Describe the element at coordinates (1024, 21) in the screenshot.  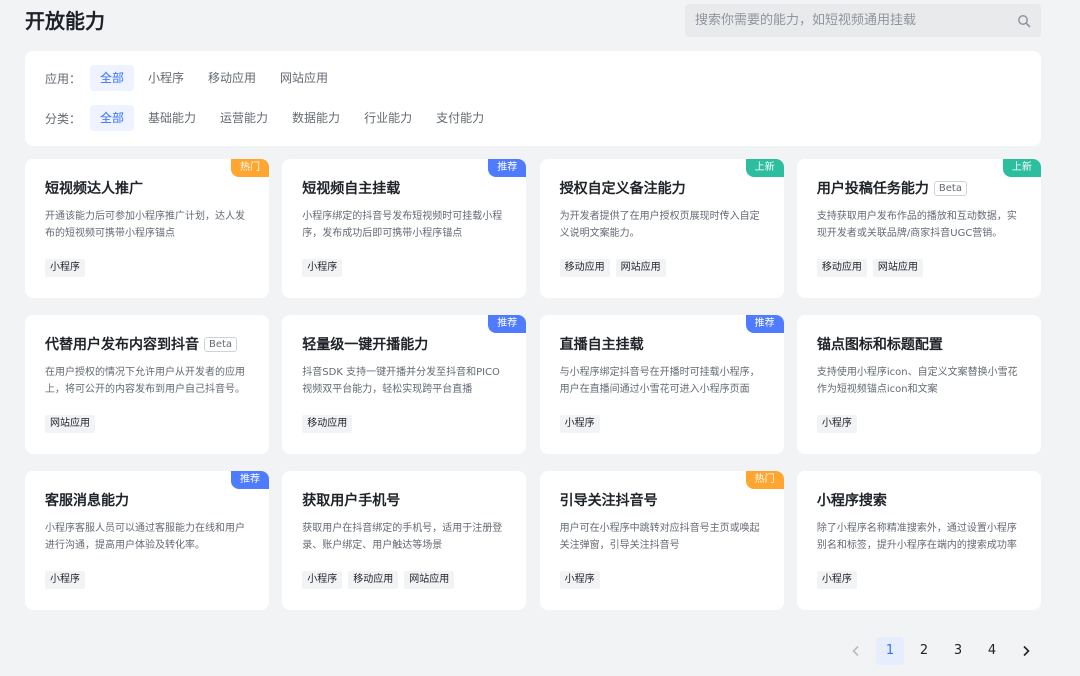
I see `search-icon` at that location.